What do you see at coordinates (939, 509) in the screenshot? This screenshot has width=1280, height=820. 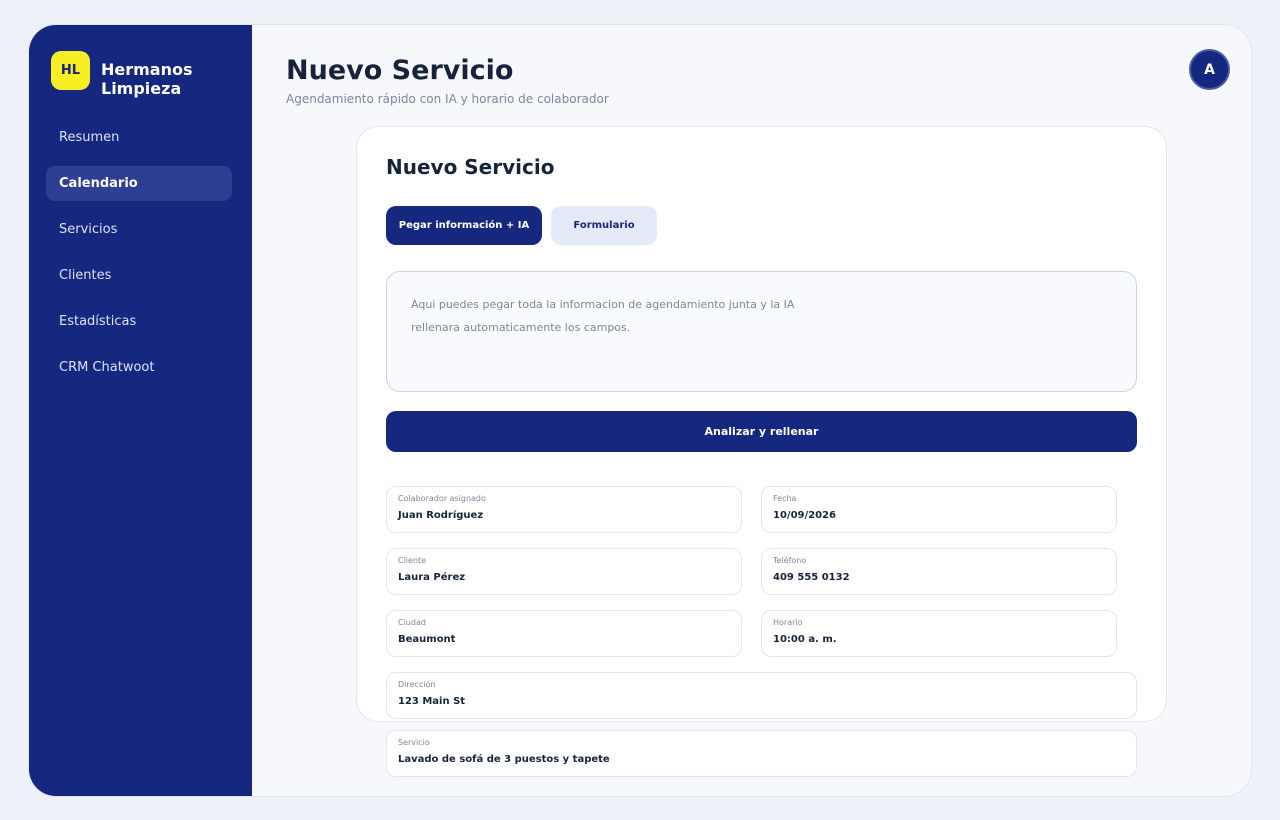 I see `date-field: Fecha 10/09/2026` at bounding box center [939, 509].